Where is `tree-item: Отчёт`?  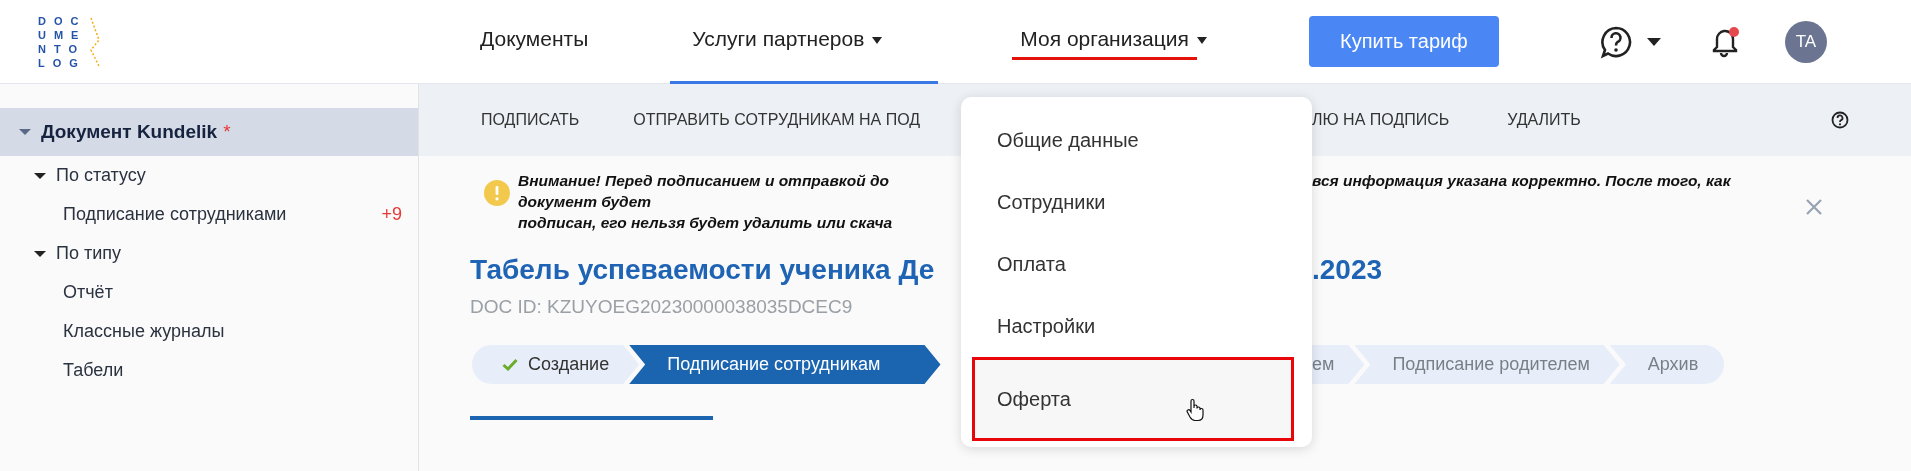 tree-item: Отчёт is located at coordinates (209, 292).